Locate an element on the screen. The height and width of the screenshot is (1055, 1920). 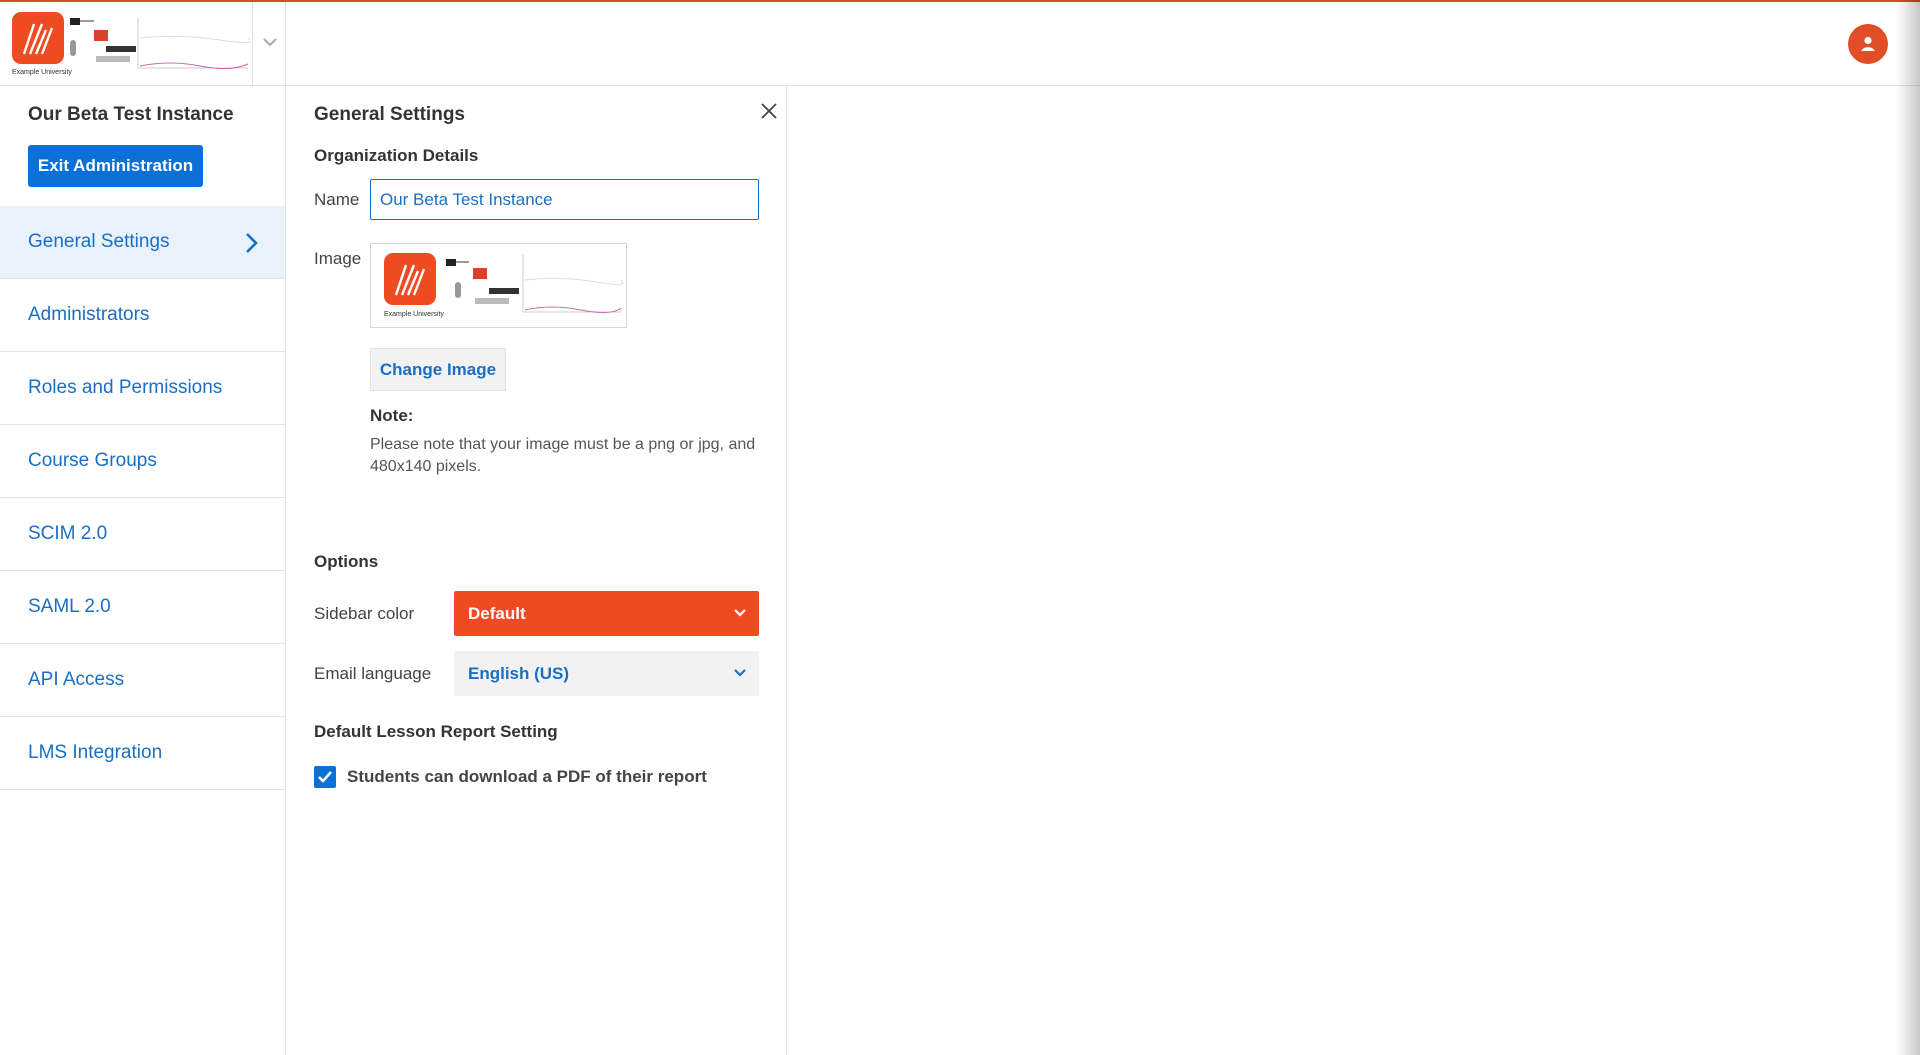
sidebar-color-value: Default is located at coordinates (497, 613).